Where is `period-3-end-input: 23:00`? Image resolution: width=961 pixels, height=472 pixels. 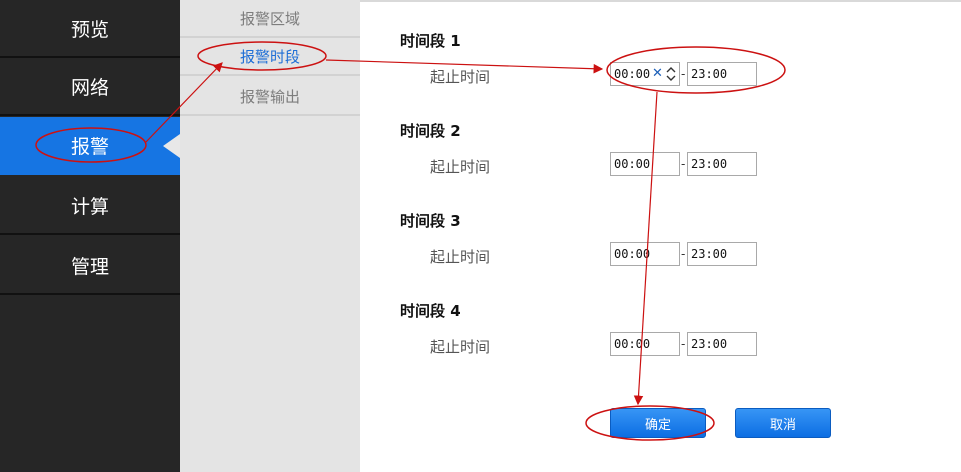
period-3-end-input: 23:00 is located at coordinates (722, 254).